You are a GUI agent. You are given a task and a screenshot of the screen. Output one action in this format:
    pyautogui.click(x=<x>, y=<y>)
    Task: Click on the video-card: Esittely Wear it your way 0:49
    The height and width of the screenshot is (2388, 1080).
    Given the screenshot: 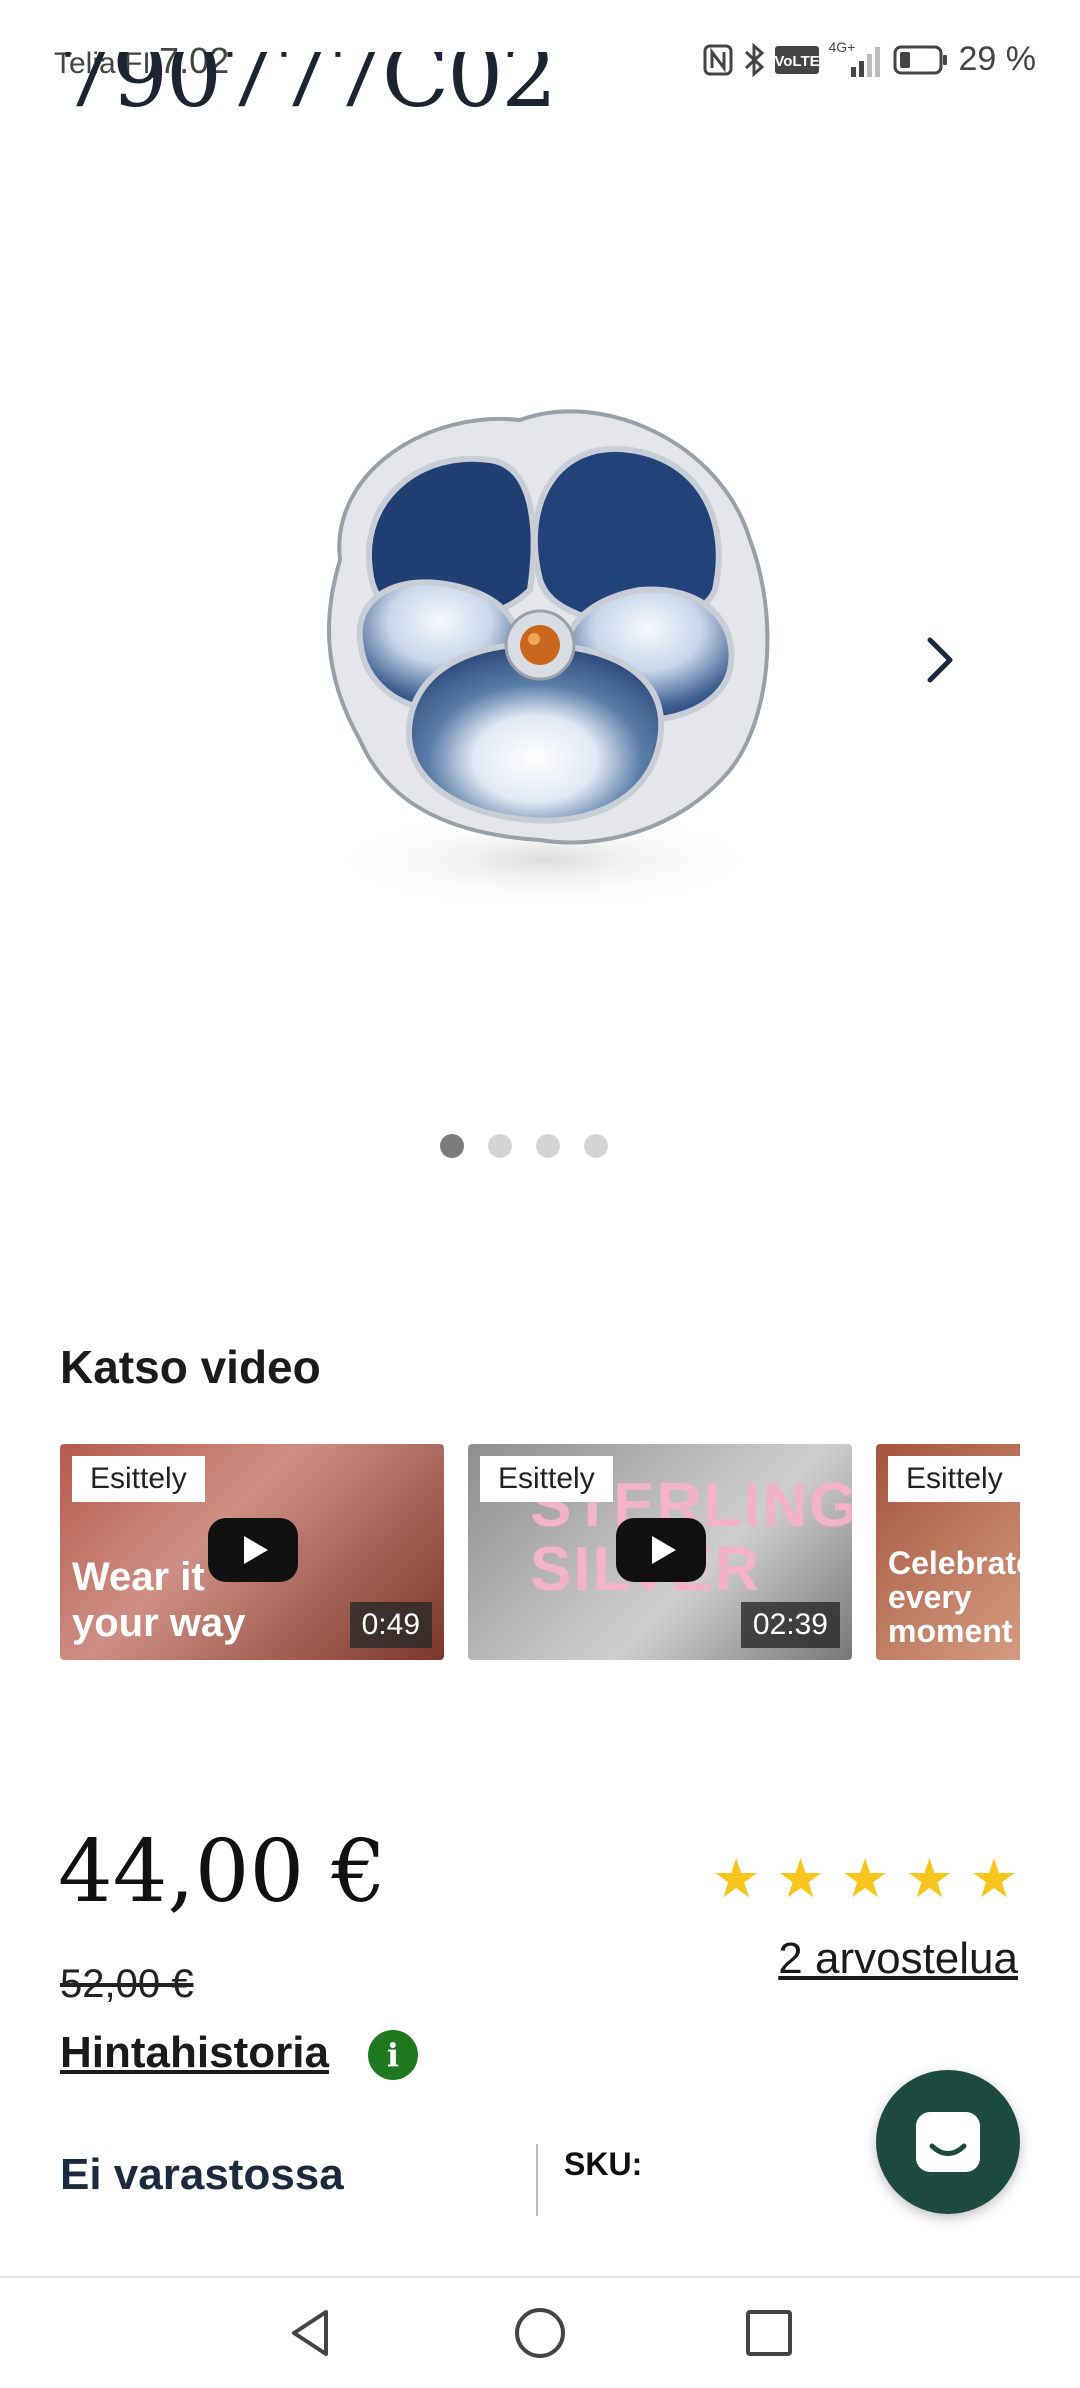 What is the action you would take?
    pyautogui.click(x=252, y=1552)
    